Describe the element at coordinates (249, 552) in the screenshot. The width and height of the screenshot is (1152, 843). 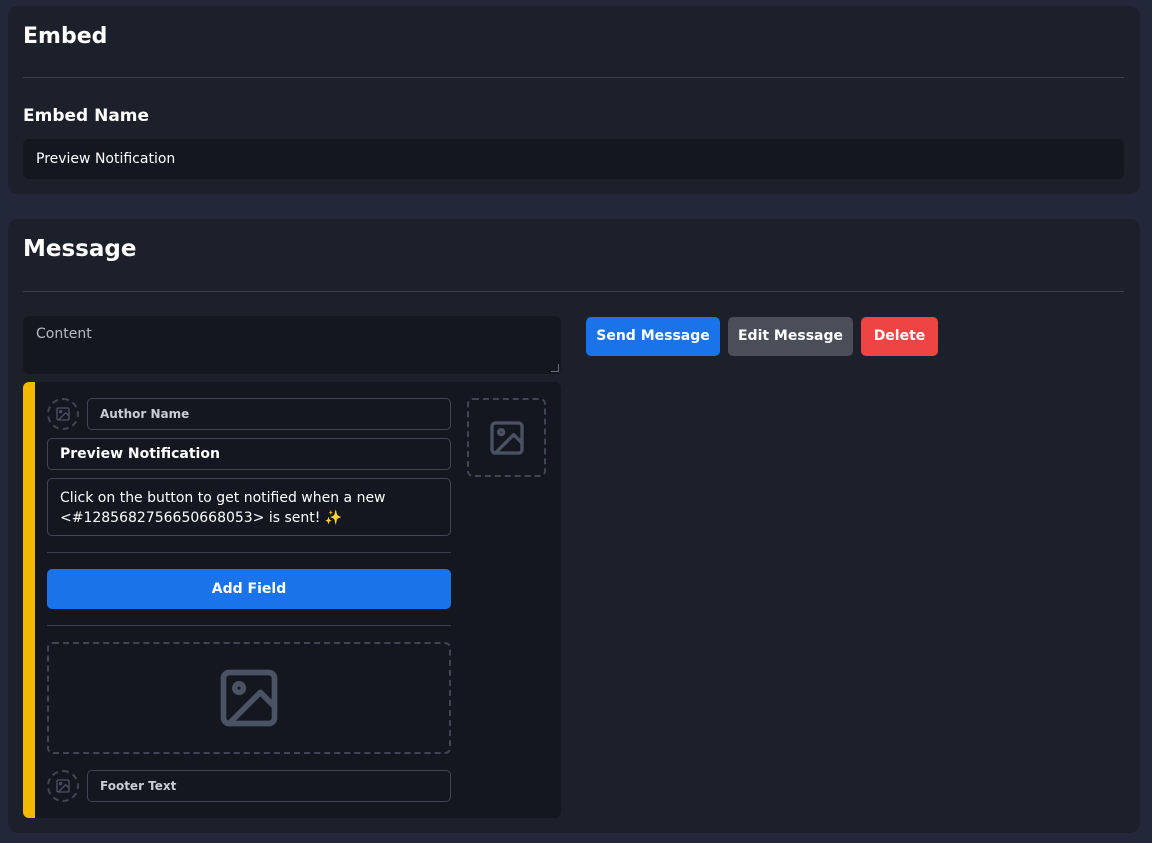
I see `embed-divider-top` at that location.